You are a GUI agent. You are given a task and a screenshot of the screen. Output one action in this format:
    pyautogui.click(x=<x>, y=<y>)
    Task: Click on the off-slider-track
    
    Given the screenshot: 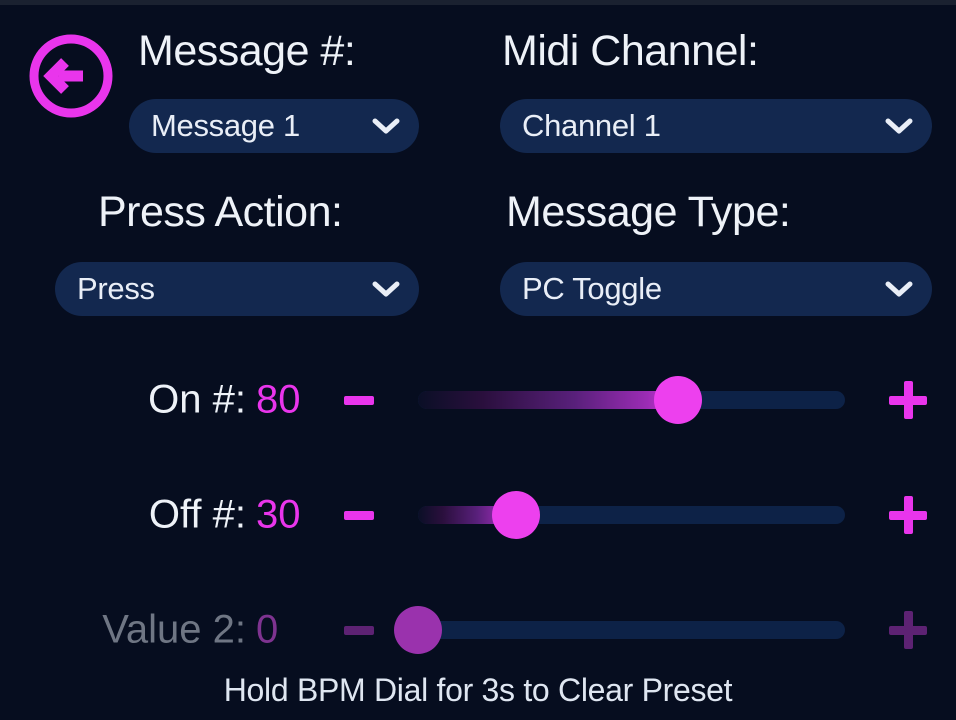 What is the action you would take?
    pyautogui.click(x=631, y=515)
    